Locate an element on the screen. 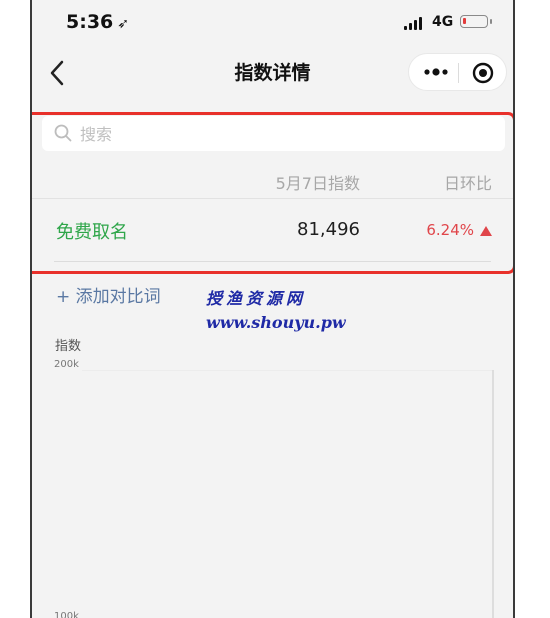 This screenshot has height=618, width=550. change-percent: 6.24% is located at coordinates (450, 230).